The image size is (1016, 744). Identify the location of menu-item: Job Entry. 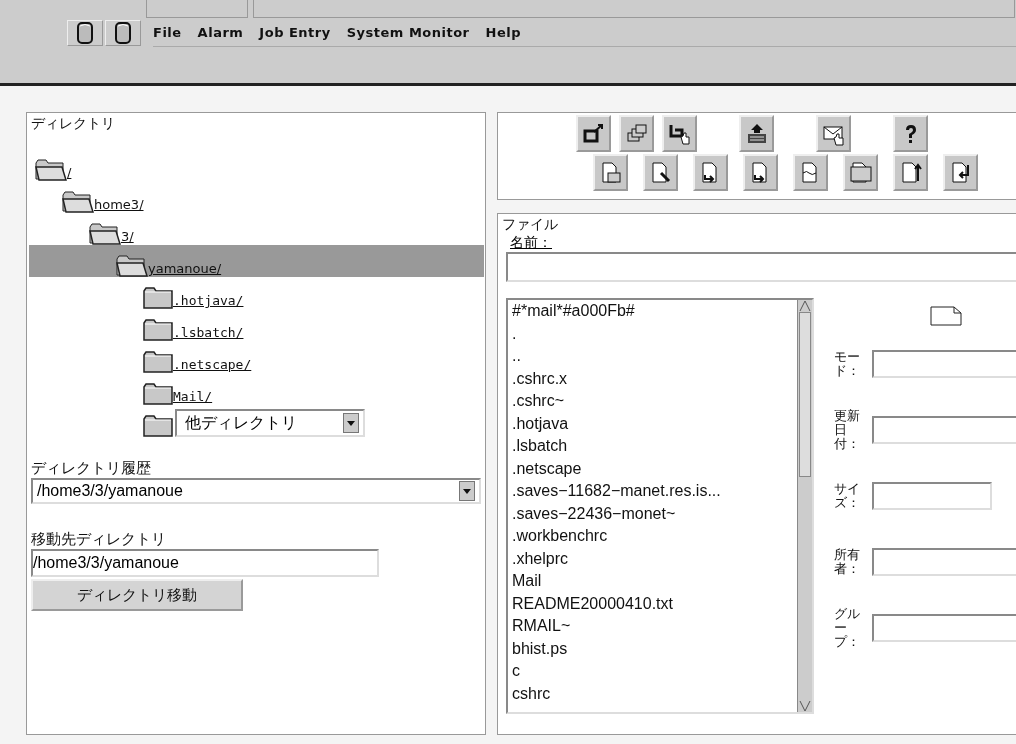
(295, 32).